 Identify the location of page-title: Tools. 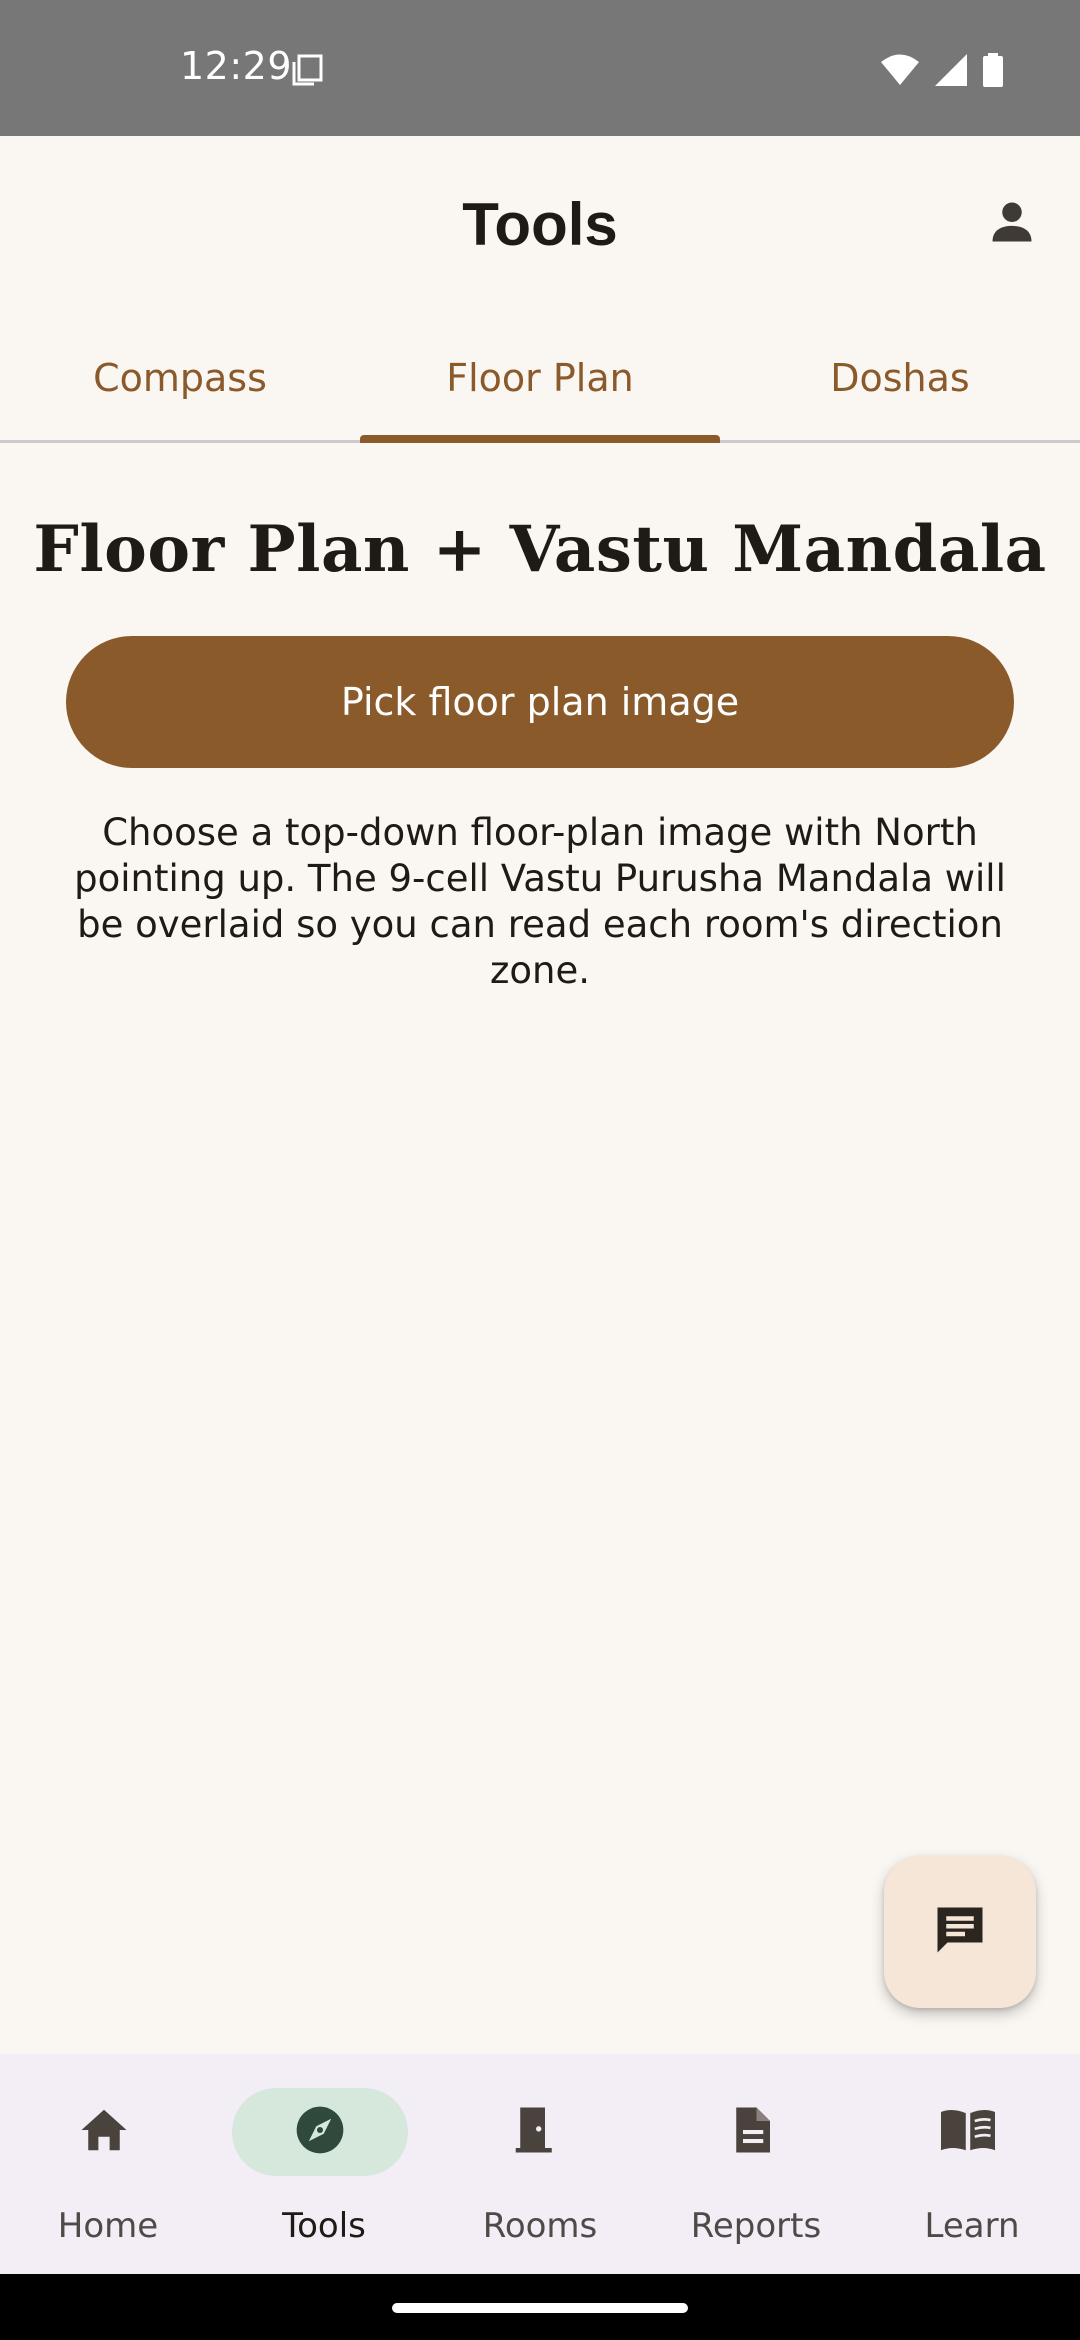
(540, 224).